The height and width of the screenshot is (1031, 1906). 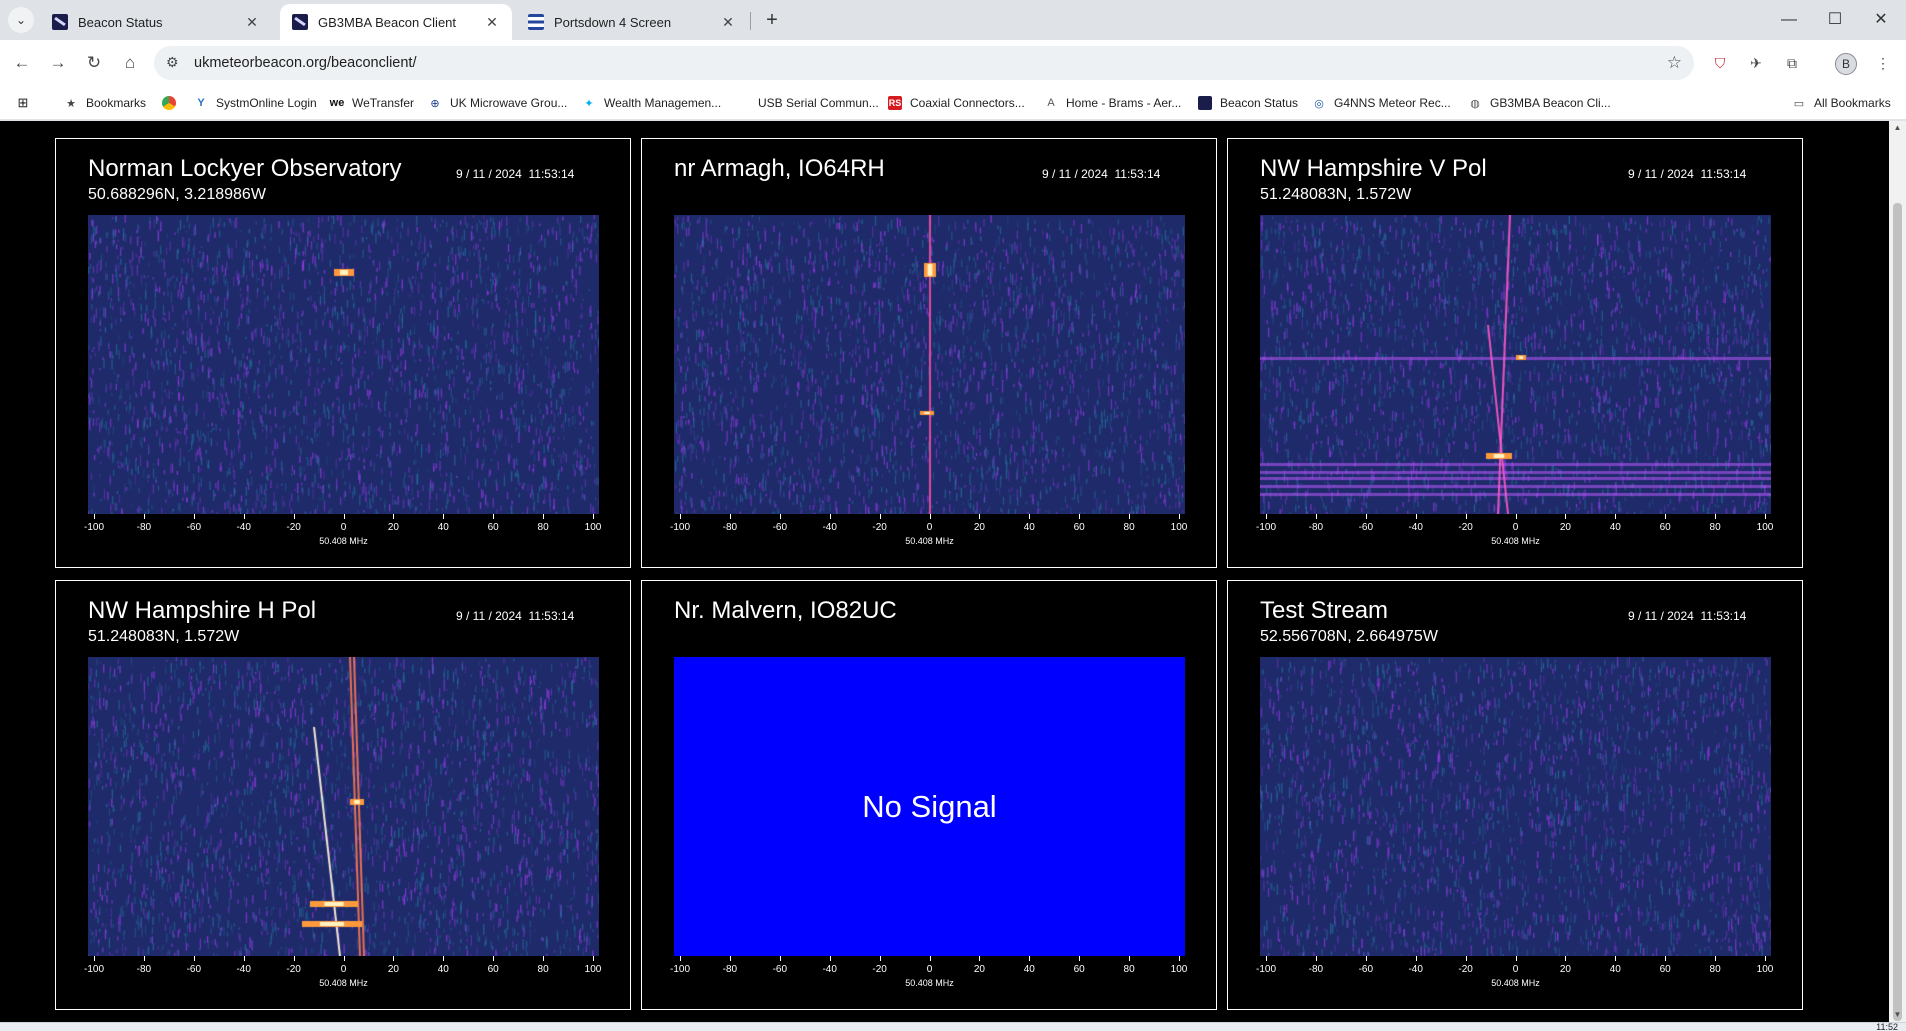 I want to click on scroll-up-icon: ▲, so click(x=1897, y=128).